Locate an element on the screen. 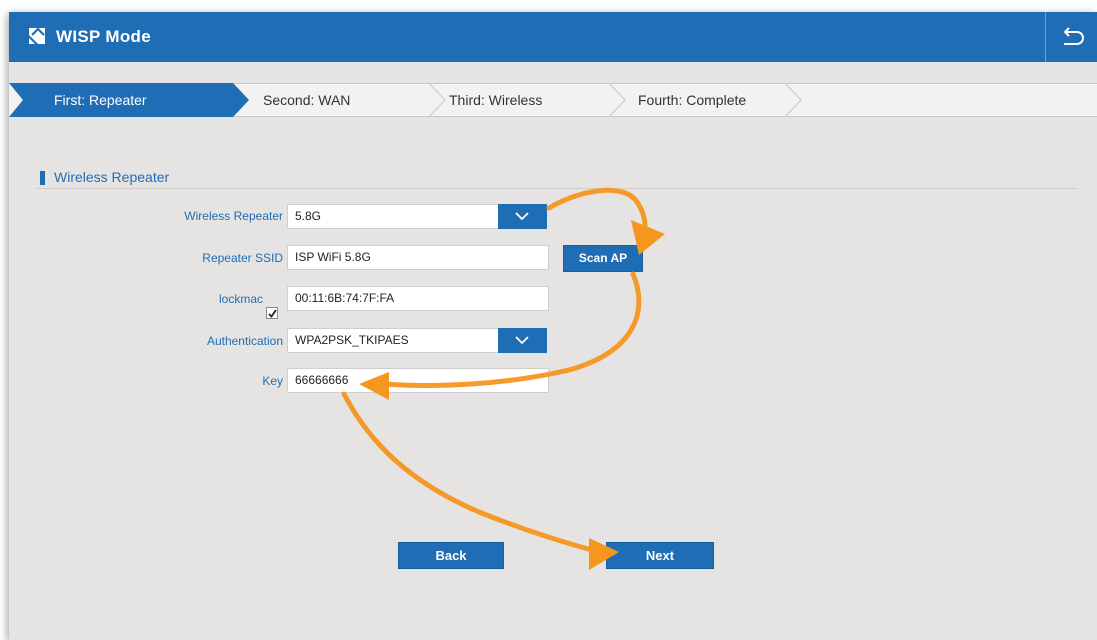  app-logo-icon is located at coordinates (37, 35).